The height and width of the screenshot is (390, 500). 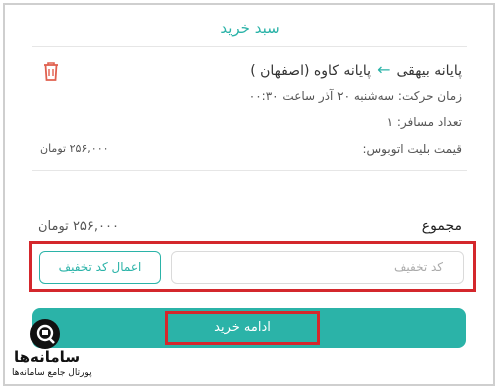 I want to click on total-label: مجموع, so click(x=441, y=226).